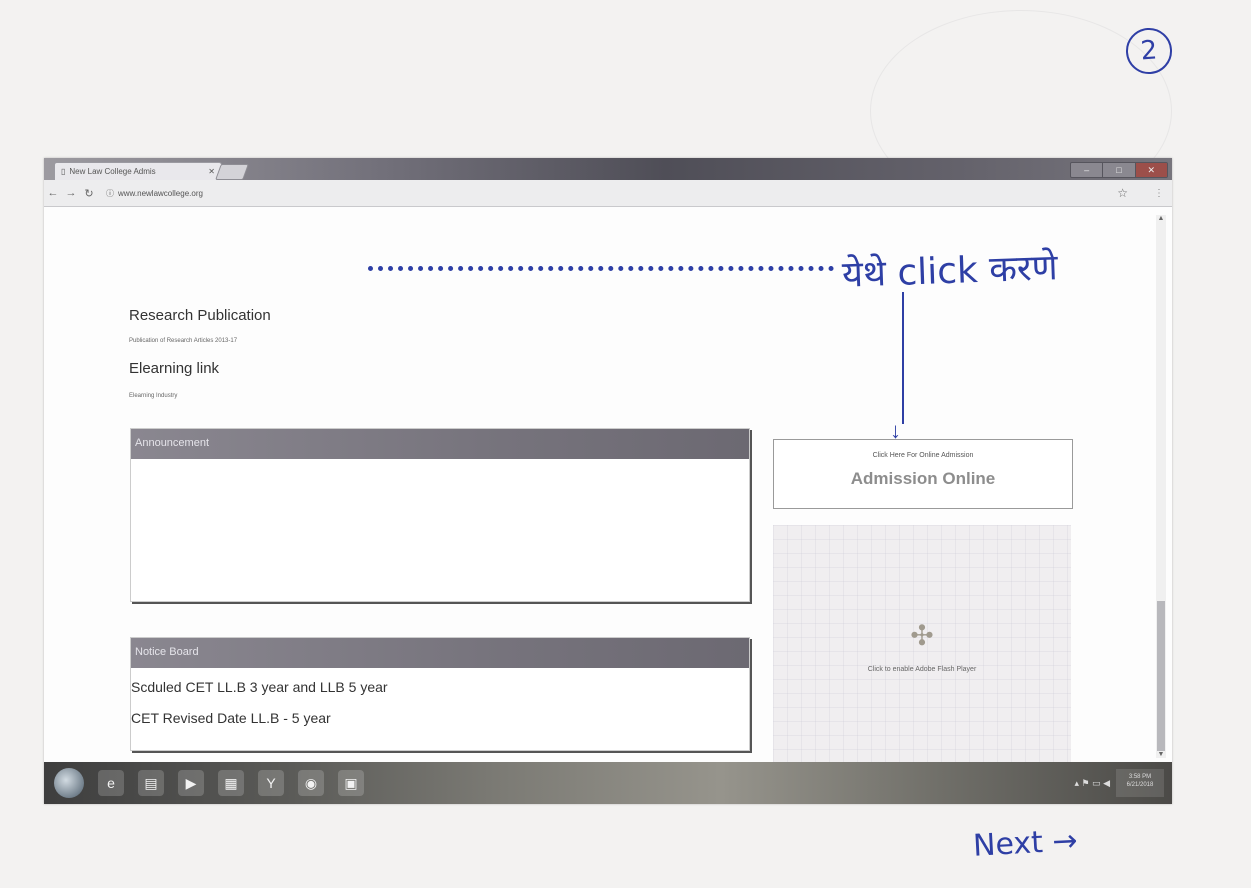  Describe the element at coordinates (231, 783) in the screenshot. I see `document-icon: ▦` at that location.